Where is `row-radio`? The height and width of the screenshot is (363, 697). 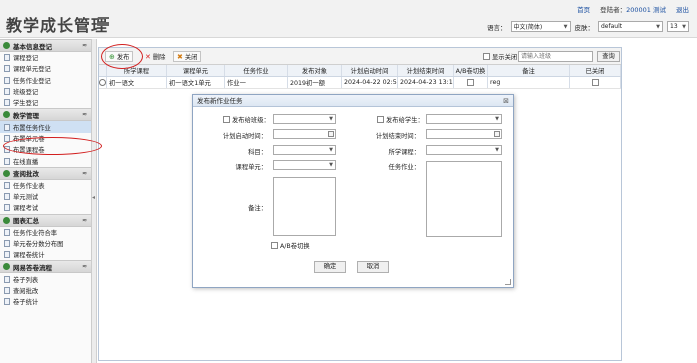 row-radio is located at coordinates (102, 82).